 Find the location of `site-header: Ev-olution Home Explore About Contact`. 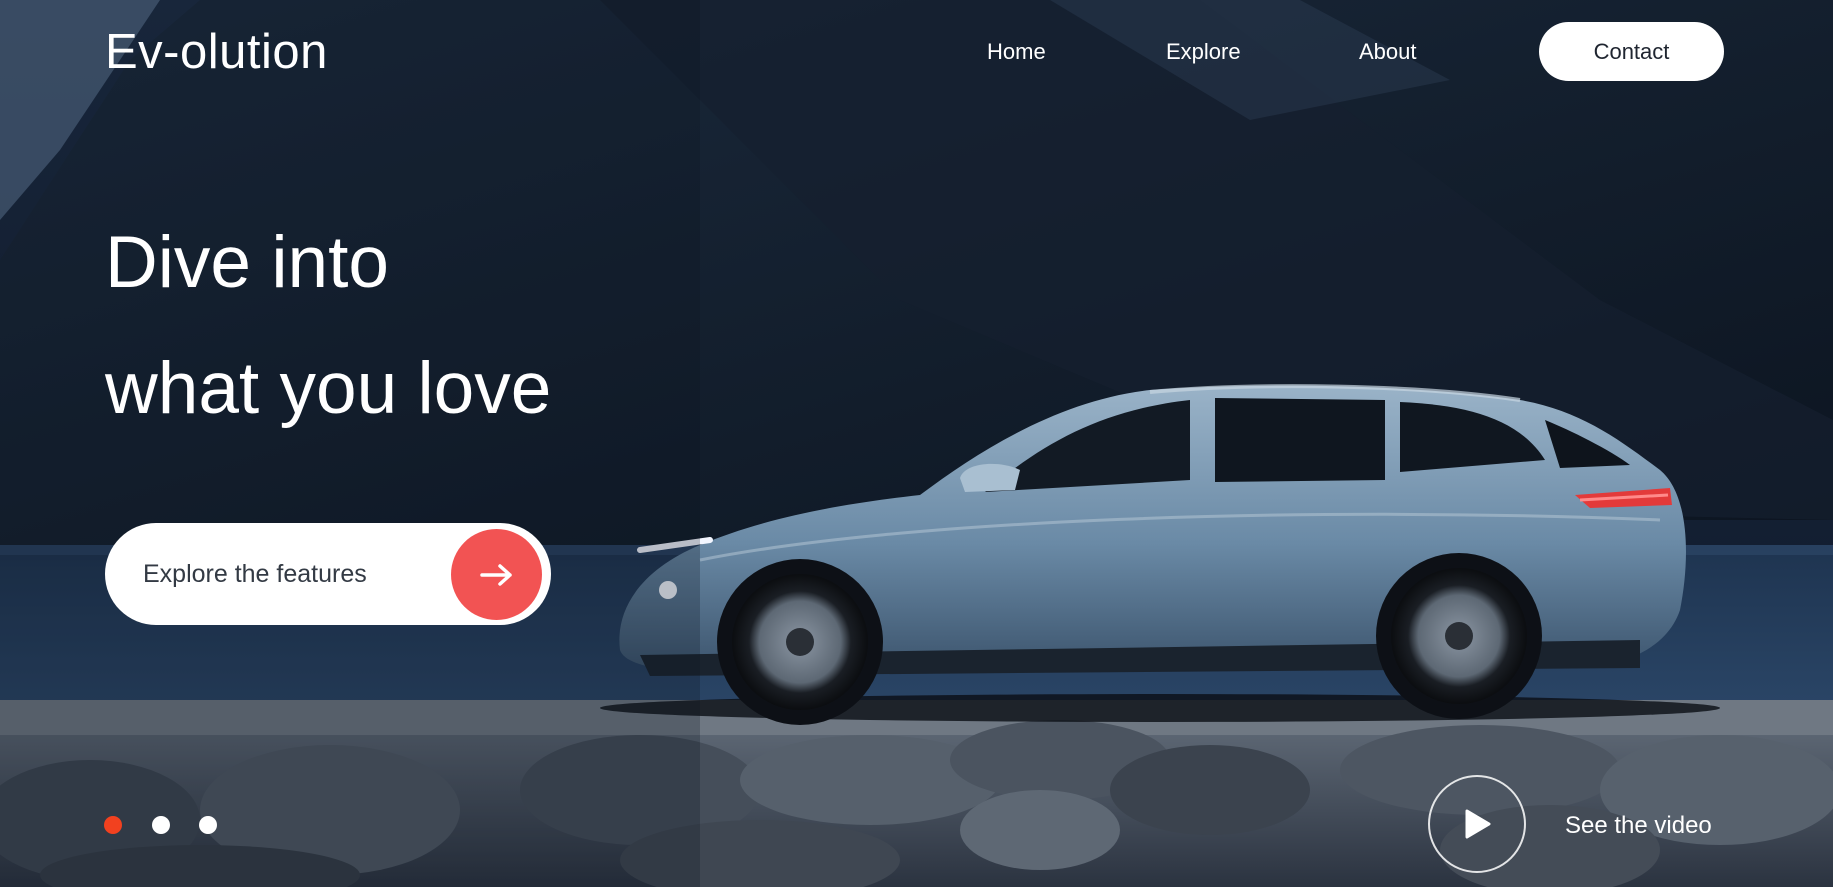

site-header: Ev-olution Home Explore About Contact is located at coordinates (916, 55).